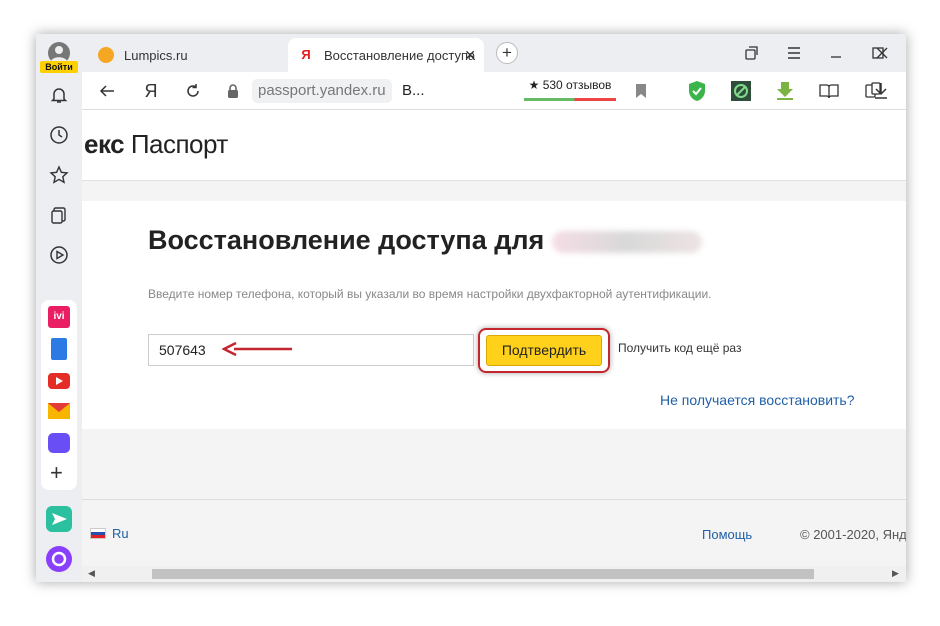 Image resolution: width=940 pixels, height=626 pixels. What do you see at coordinates (697, 91) in the screenshot?
I see `protect-shield-icon` at bounding box center [697, 91].